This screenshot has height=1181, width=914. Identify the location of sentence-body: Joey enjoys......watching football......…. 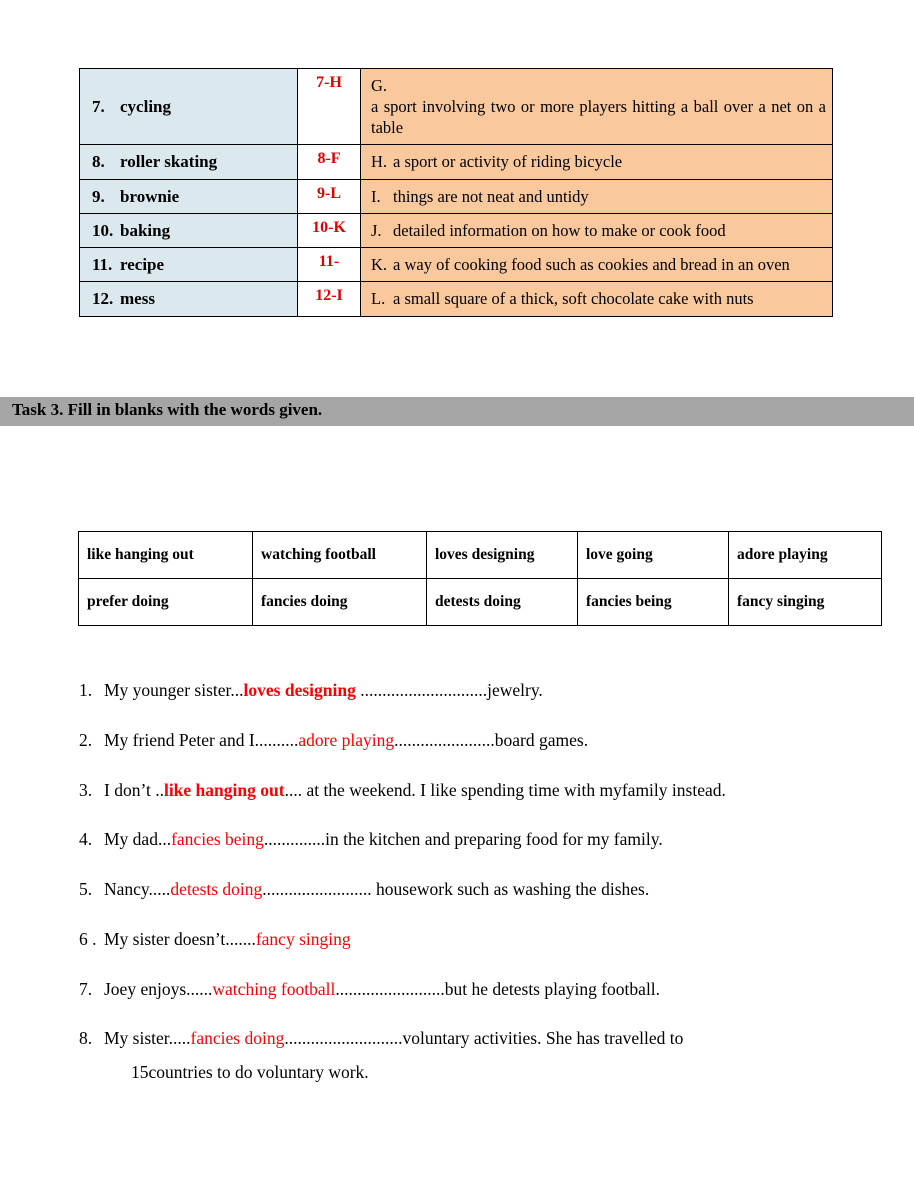
(382, 989).